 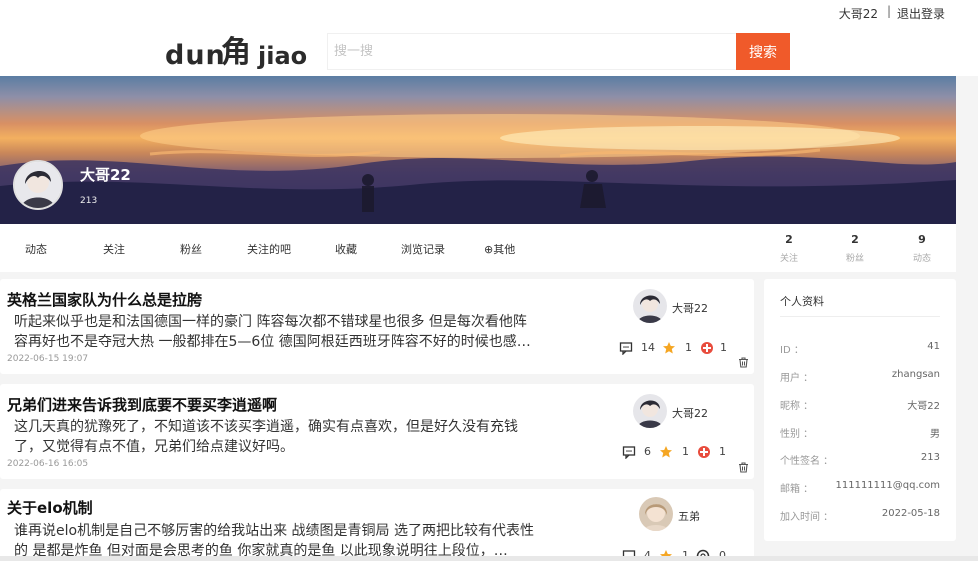 I want to click on info-key: 邮箱 ：, so click(x=797, y=489).